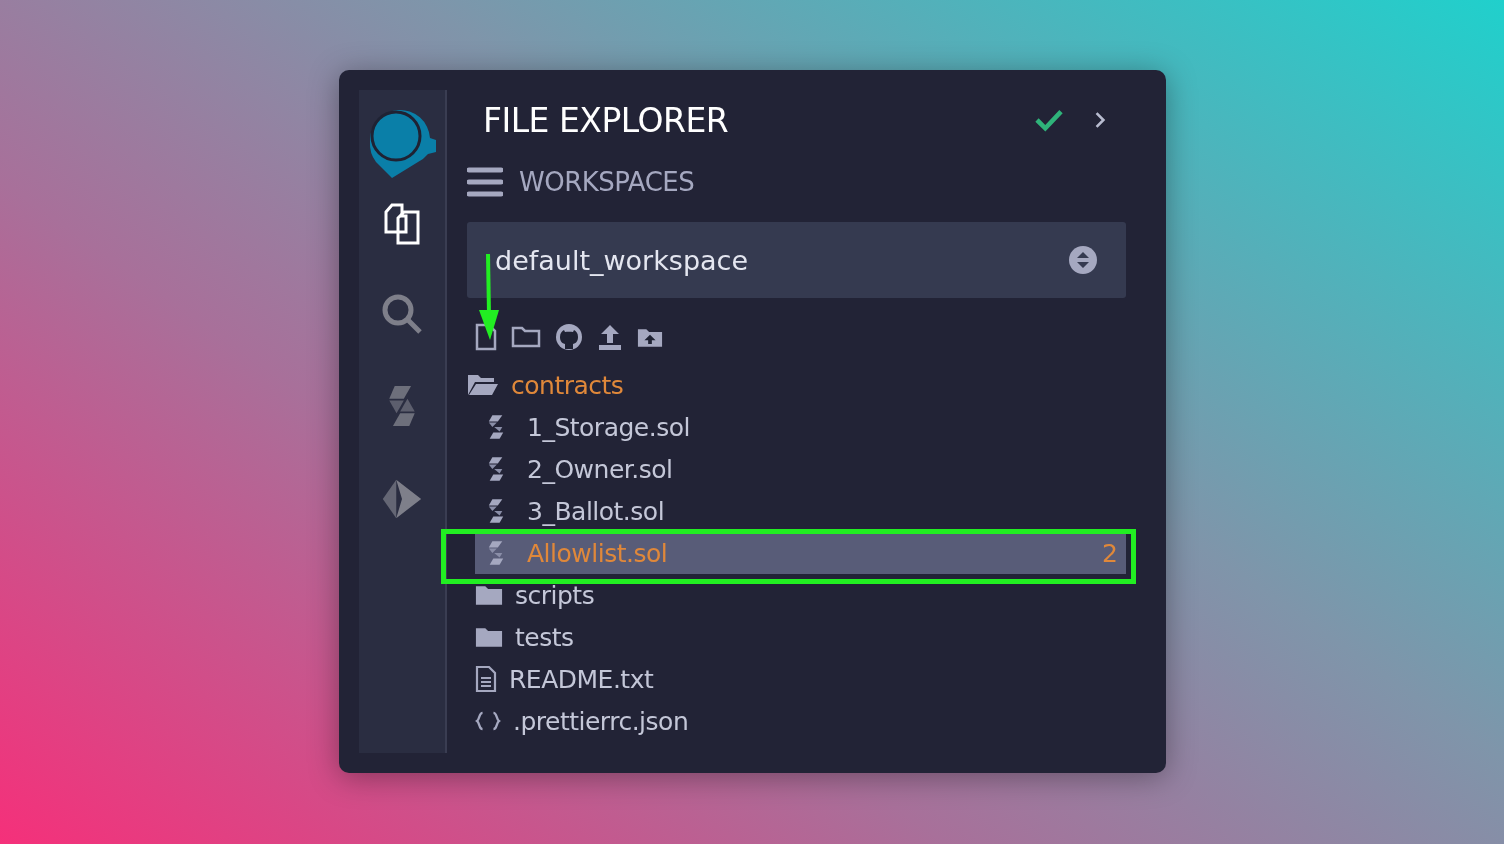  I want to click on file-item: 2_Owner.sol, so click(800, 469).